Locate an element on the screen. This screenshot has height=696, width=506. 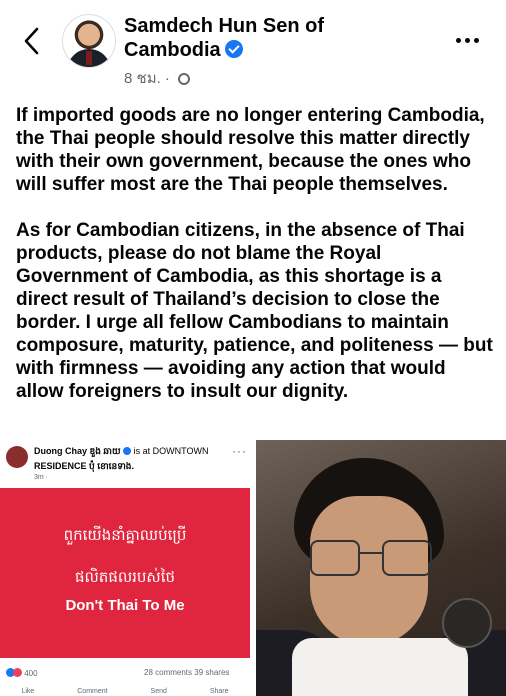
shared-like-action: Like is located at coordinates (28, 691).